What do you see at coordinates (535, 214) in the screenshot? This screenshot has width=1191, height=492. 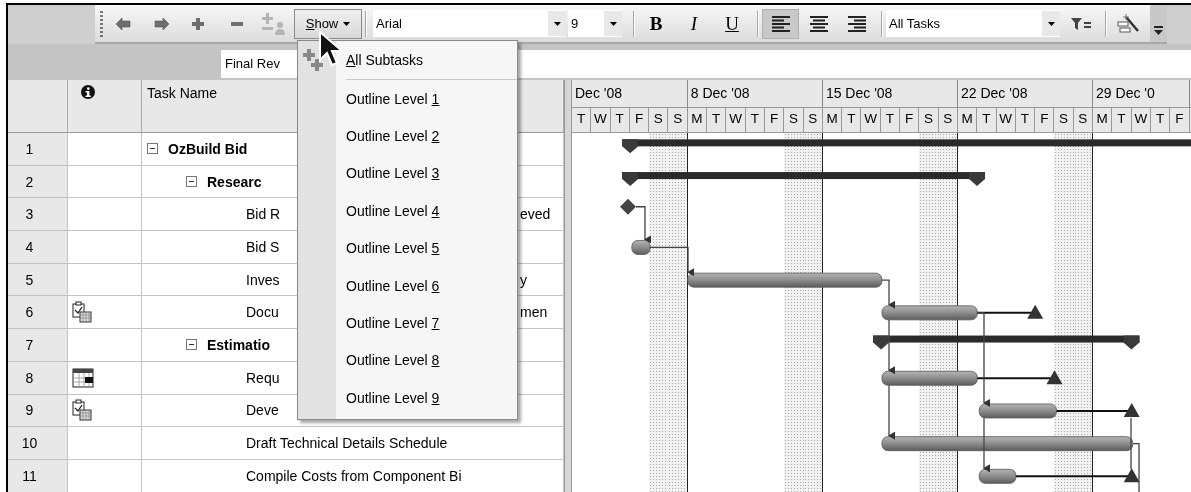 I see `task-name: eved` at bounding box center [535, 214].